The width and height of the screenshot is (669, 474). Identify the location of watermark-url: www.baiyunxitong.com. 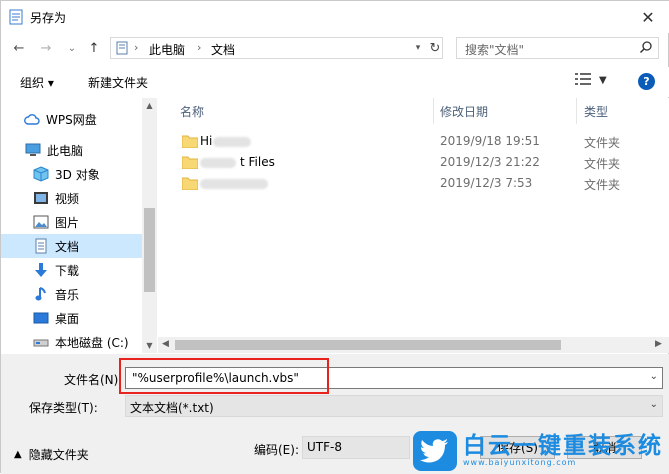
(520, 462).